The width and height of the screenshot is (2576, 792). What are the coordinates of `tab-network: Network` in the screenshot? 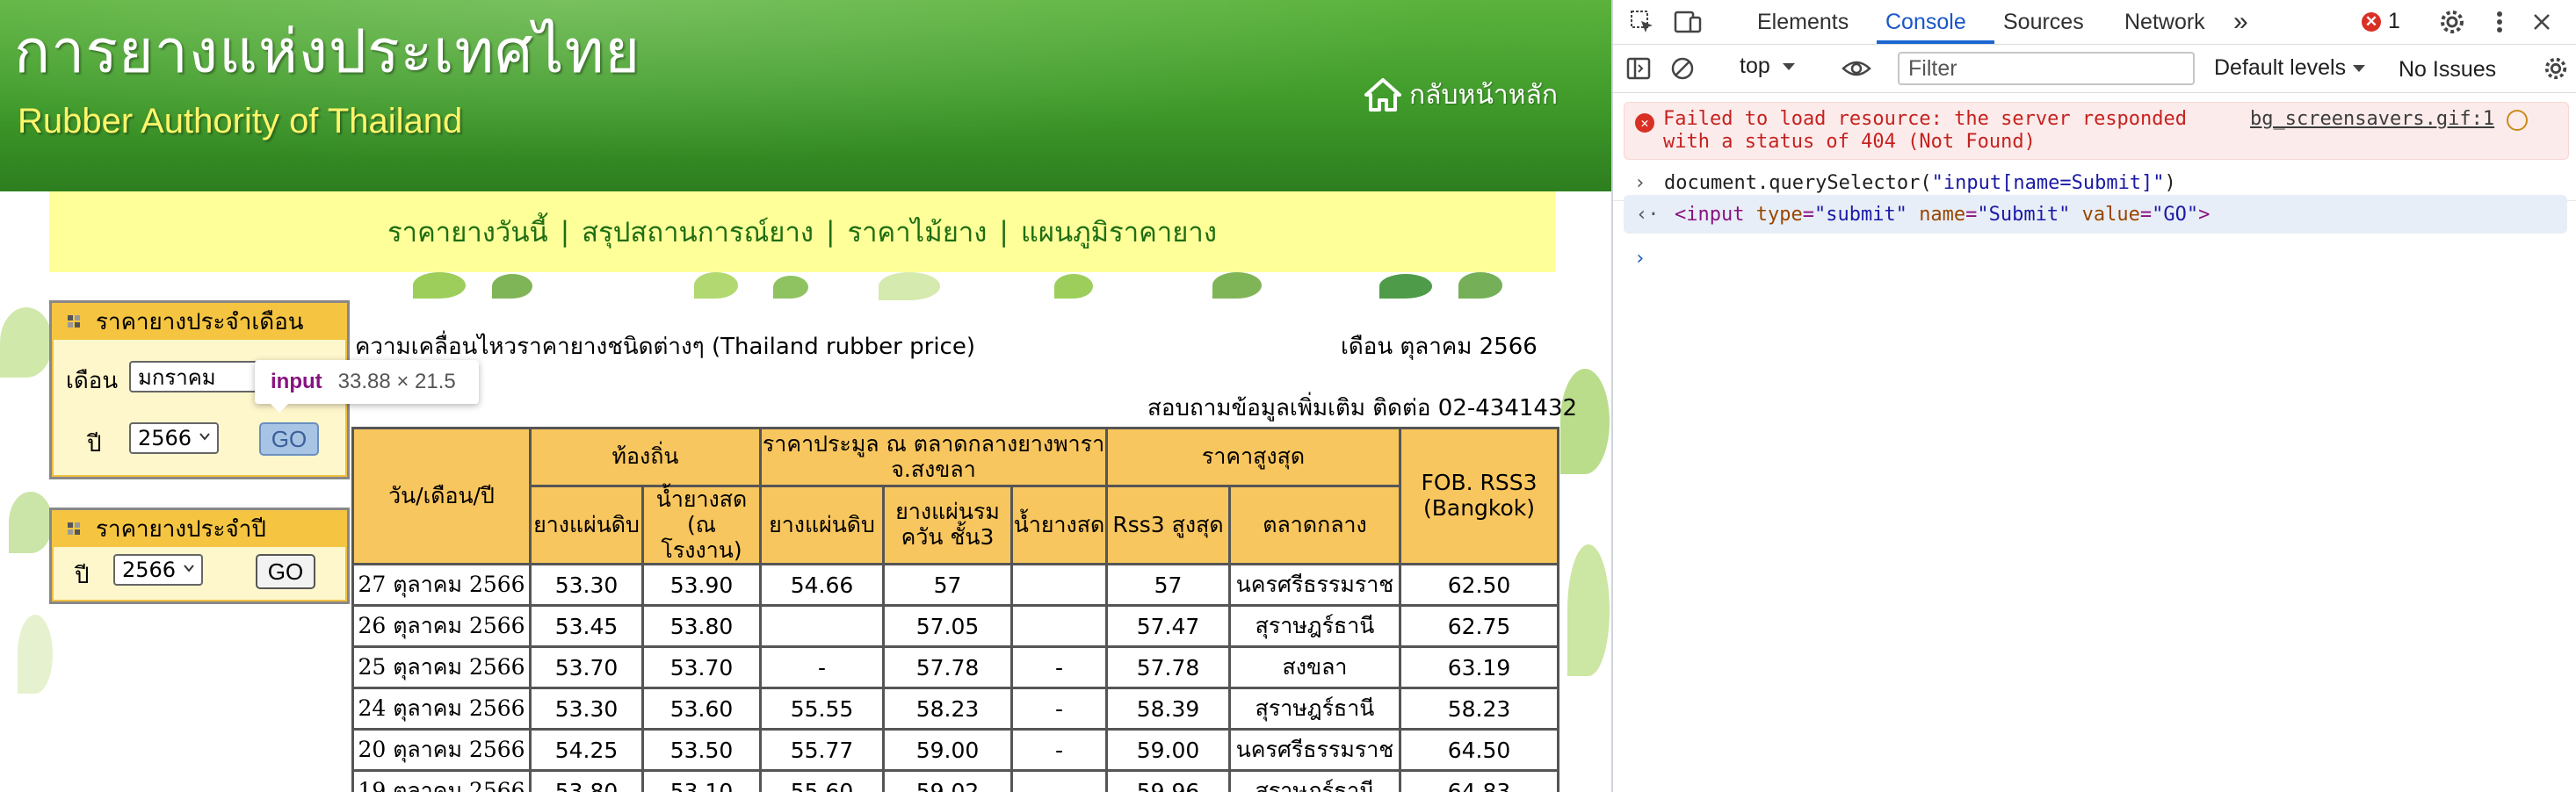 It's located at (2164, 22).